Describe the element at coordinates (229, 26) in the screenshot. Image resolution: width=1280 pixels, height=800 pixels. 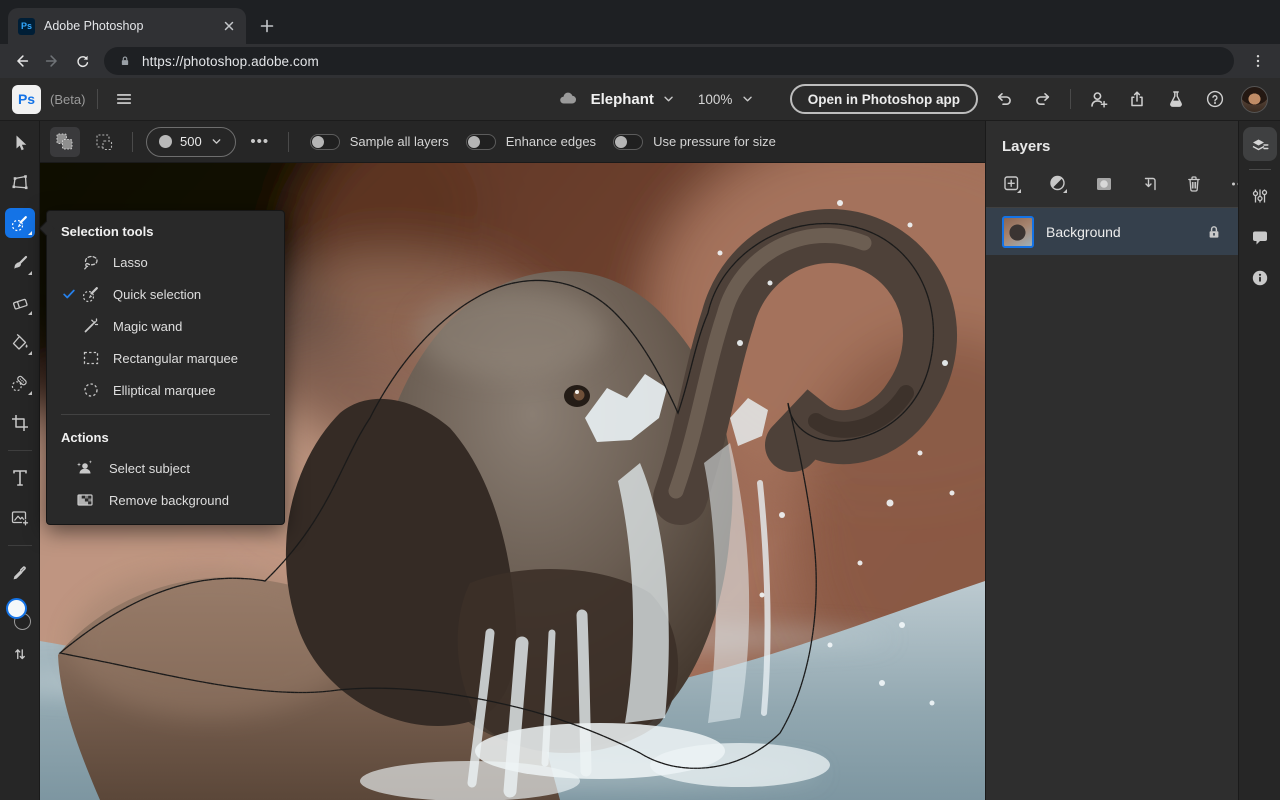
I see `tab-close-icon` at that location.